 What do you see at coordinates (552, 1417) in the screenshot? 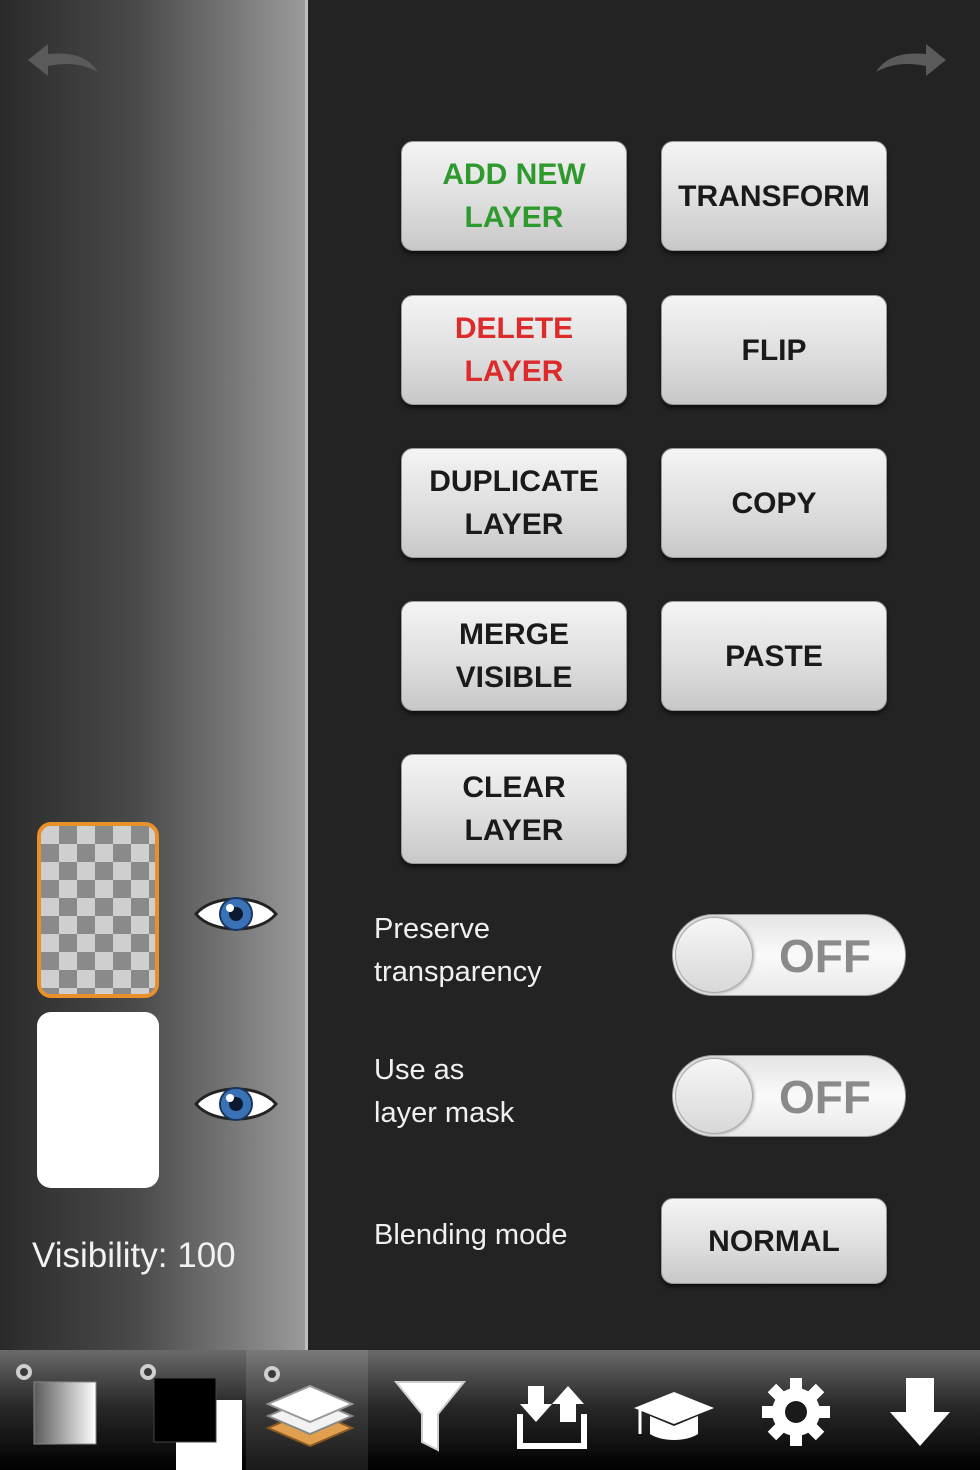
I see `import-export-icon` at bounding box center [552, 1417].